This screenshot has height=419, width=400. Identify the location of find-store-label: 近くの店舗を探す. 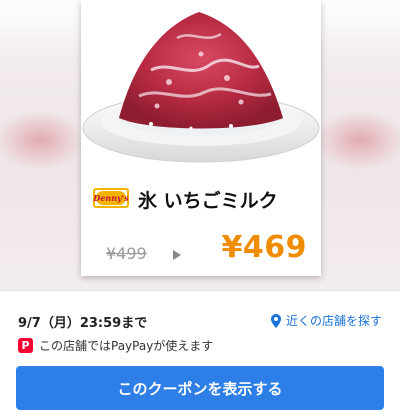
(333, 321).